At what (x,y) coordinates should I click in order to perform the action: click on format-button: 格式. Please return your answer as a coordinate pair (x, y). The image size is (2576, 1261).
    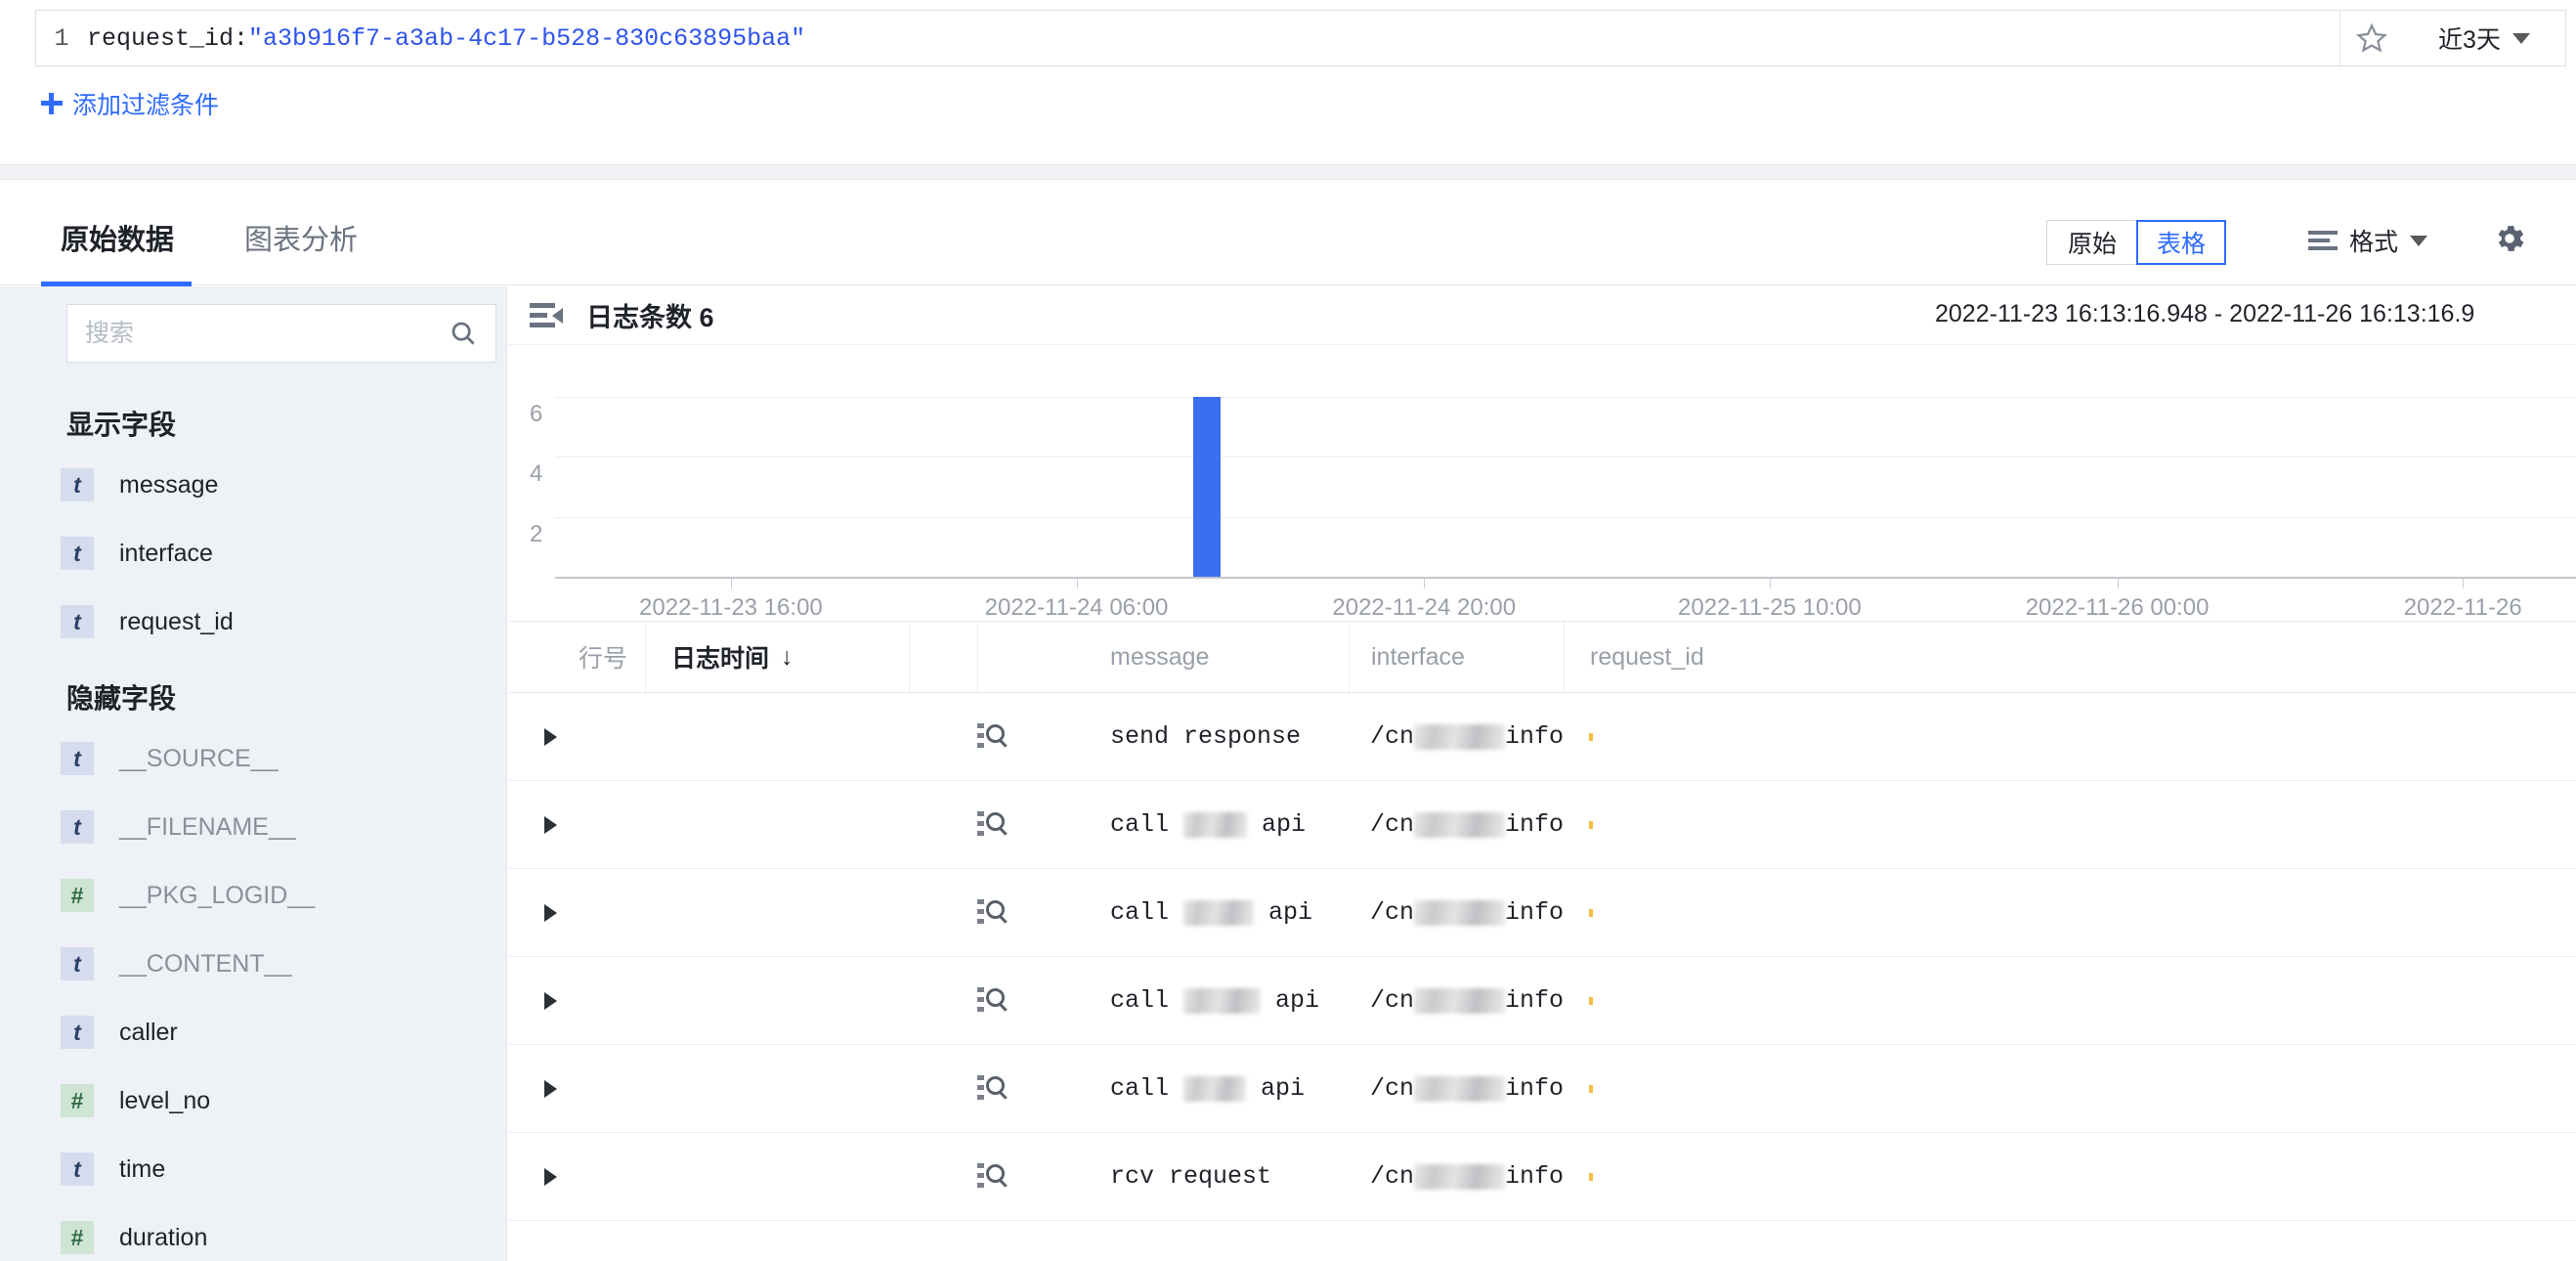
    Looking at the image, I should click on (2367, 240).